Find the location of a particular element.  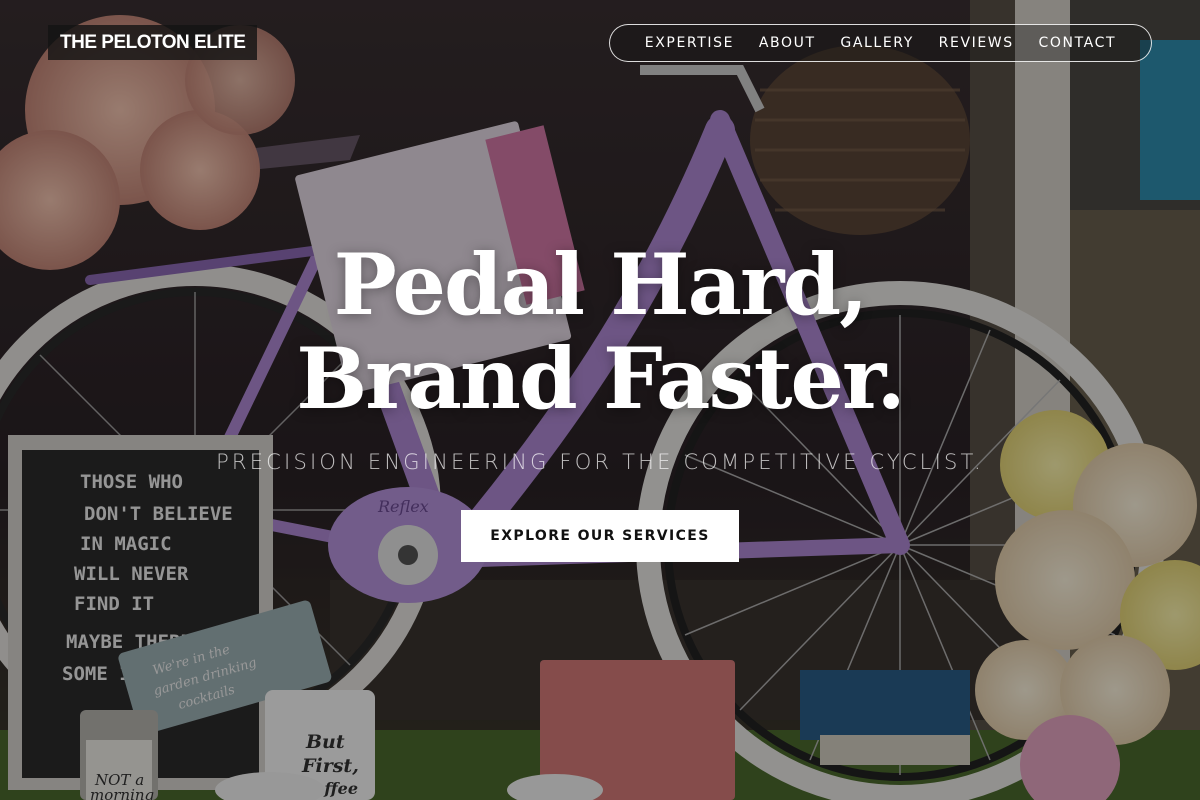

site-logo-text: THE PELOTON ELITE is located at coordinates (153, 42).